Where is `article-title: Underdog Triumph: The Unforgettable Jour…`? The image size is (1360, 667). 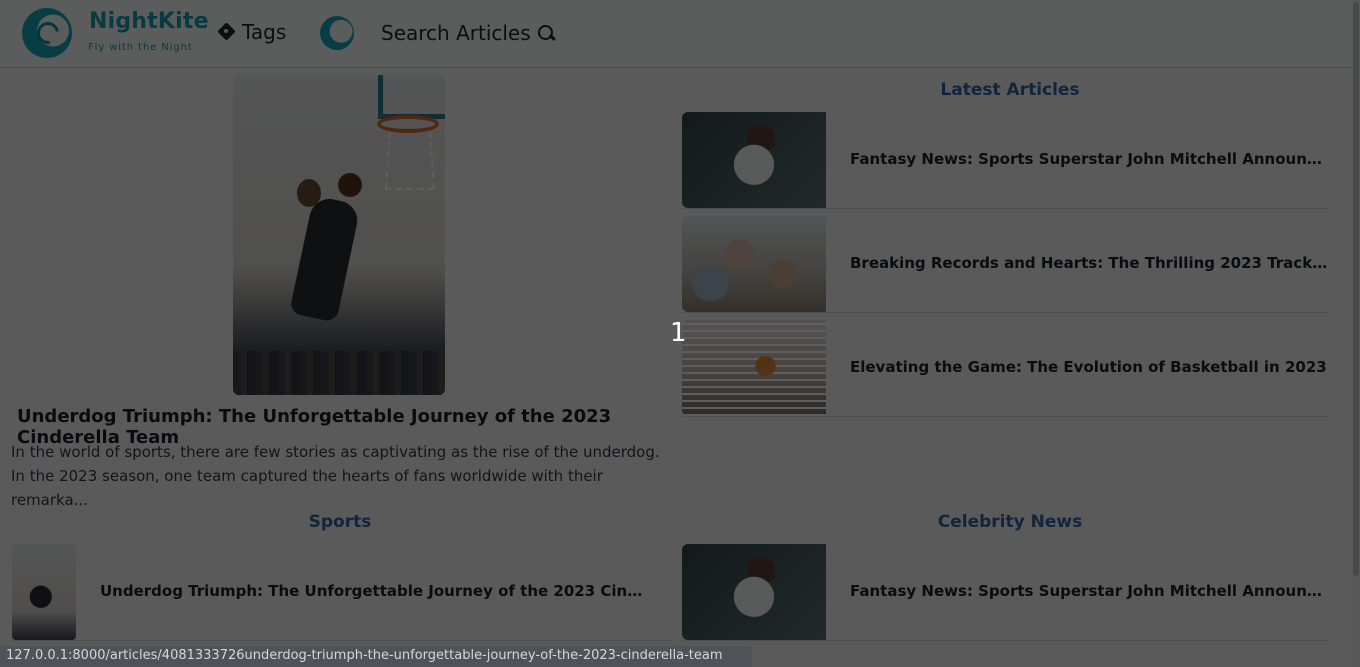
article-title: Underdog Triumph: The Unforgettable Jour… is located at coordinates (376, 591).